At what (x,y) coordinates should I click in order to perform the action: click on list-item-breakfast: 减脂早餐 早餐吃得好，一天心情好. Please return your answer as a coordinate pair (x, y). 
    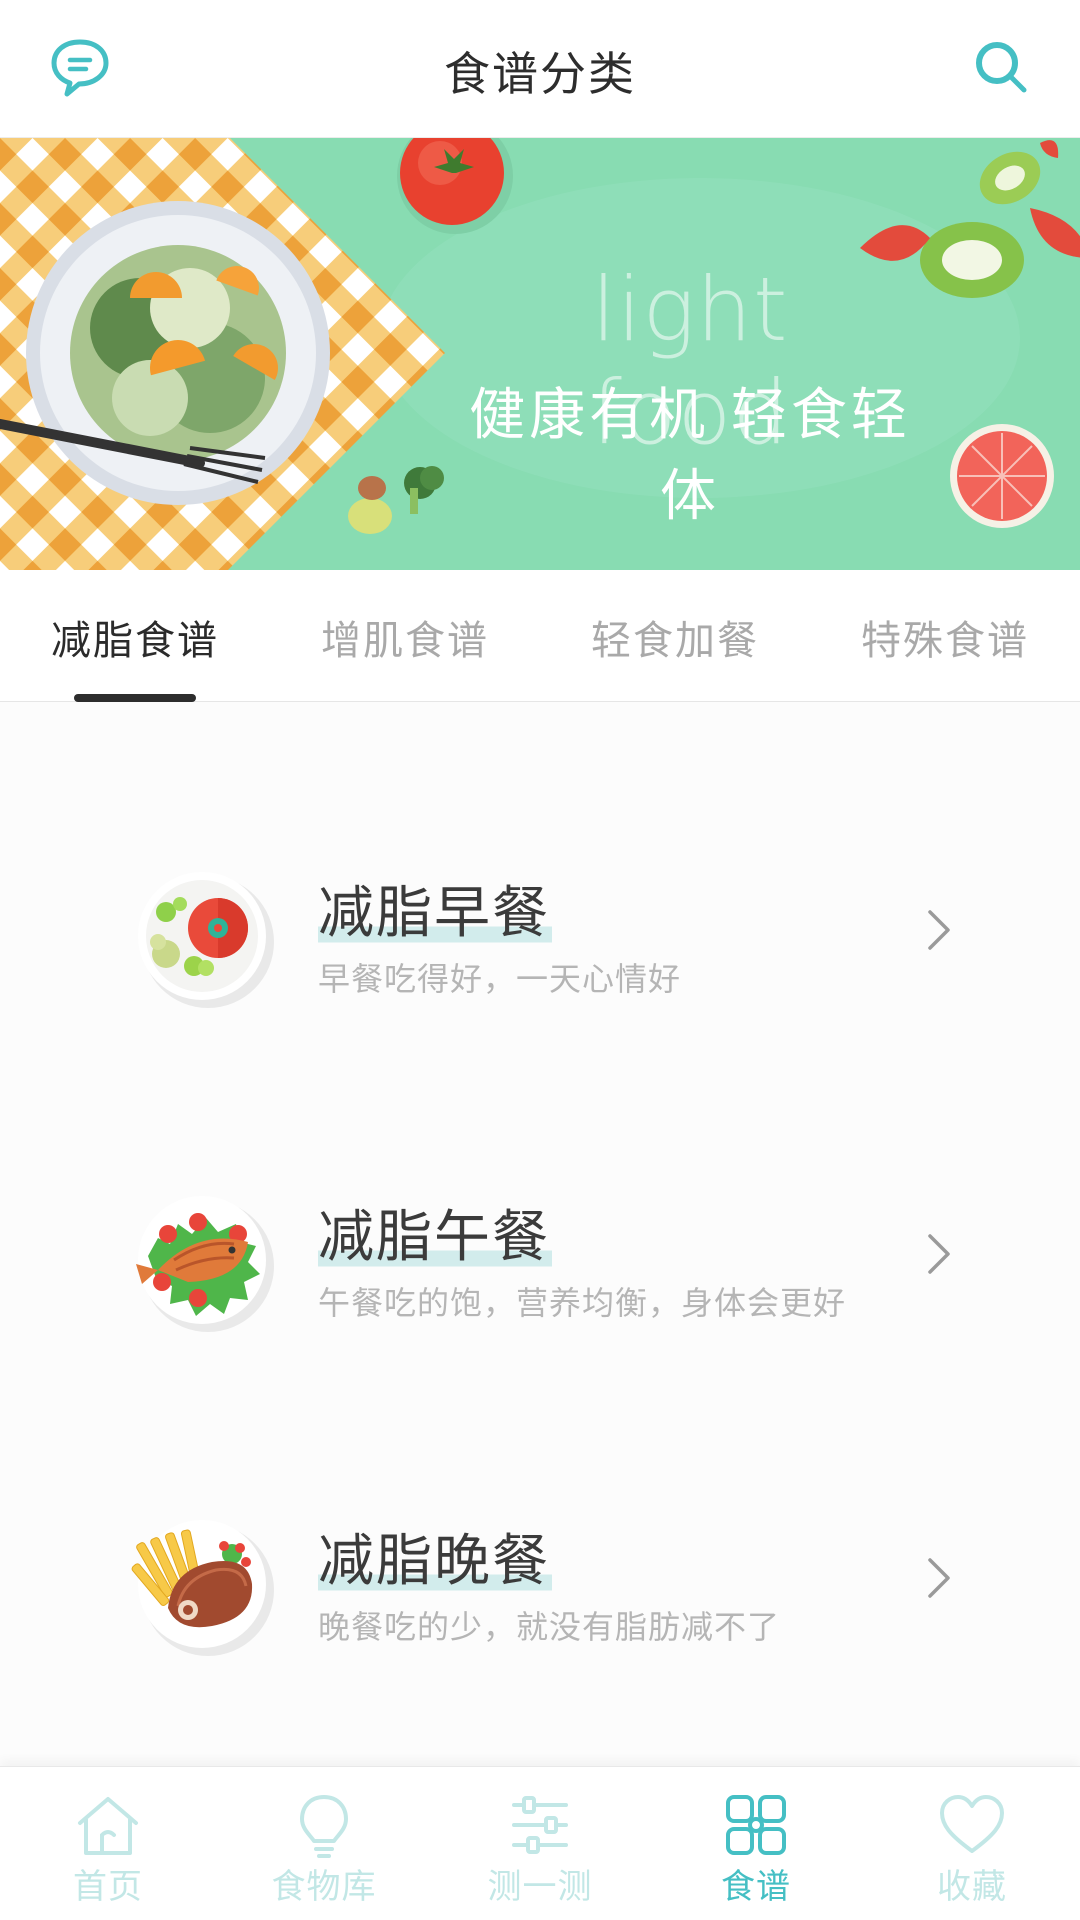
    Looking at the image, I should click on (540, 922).